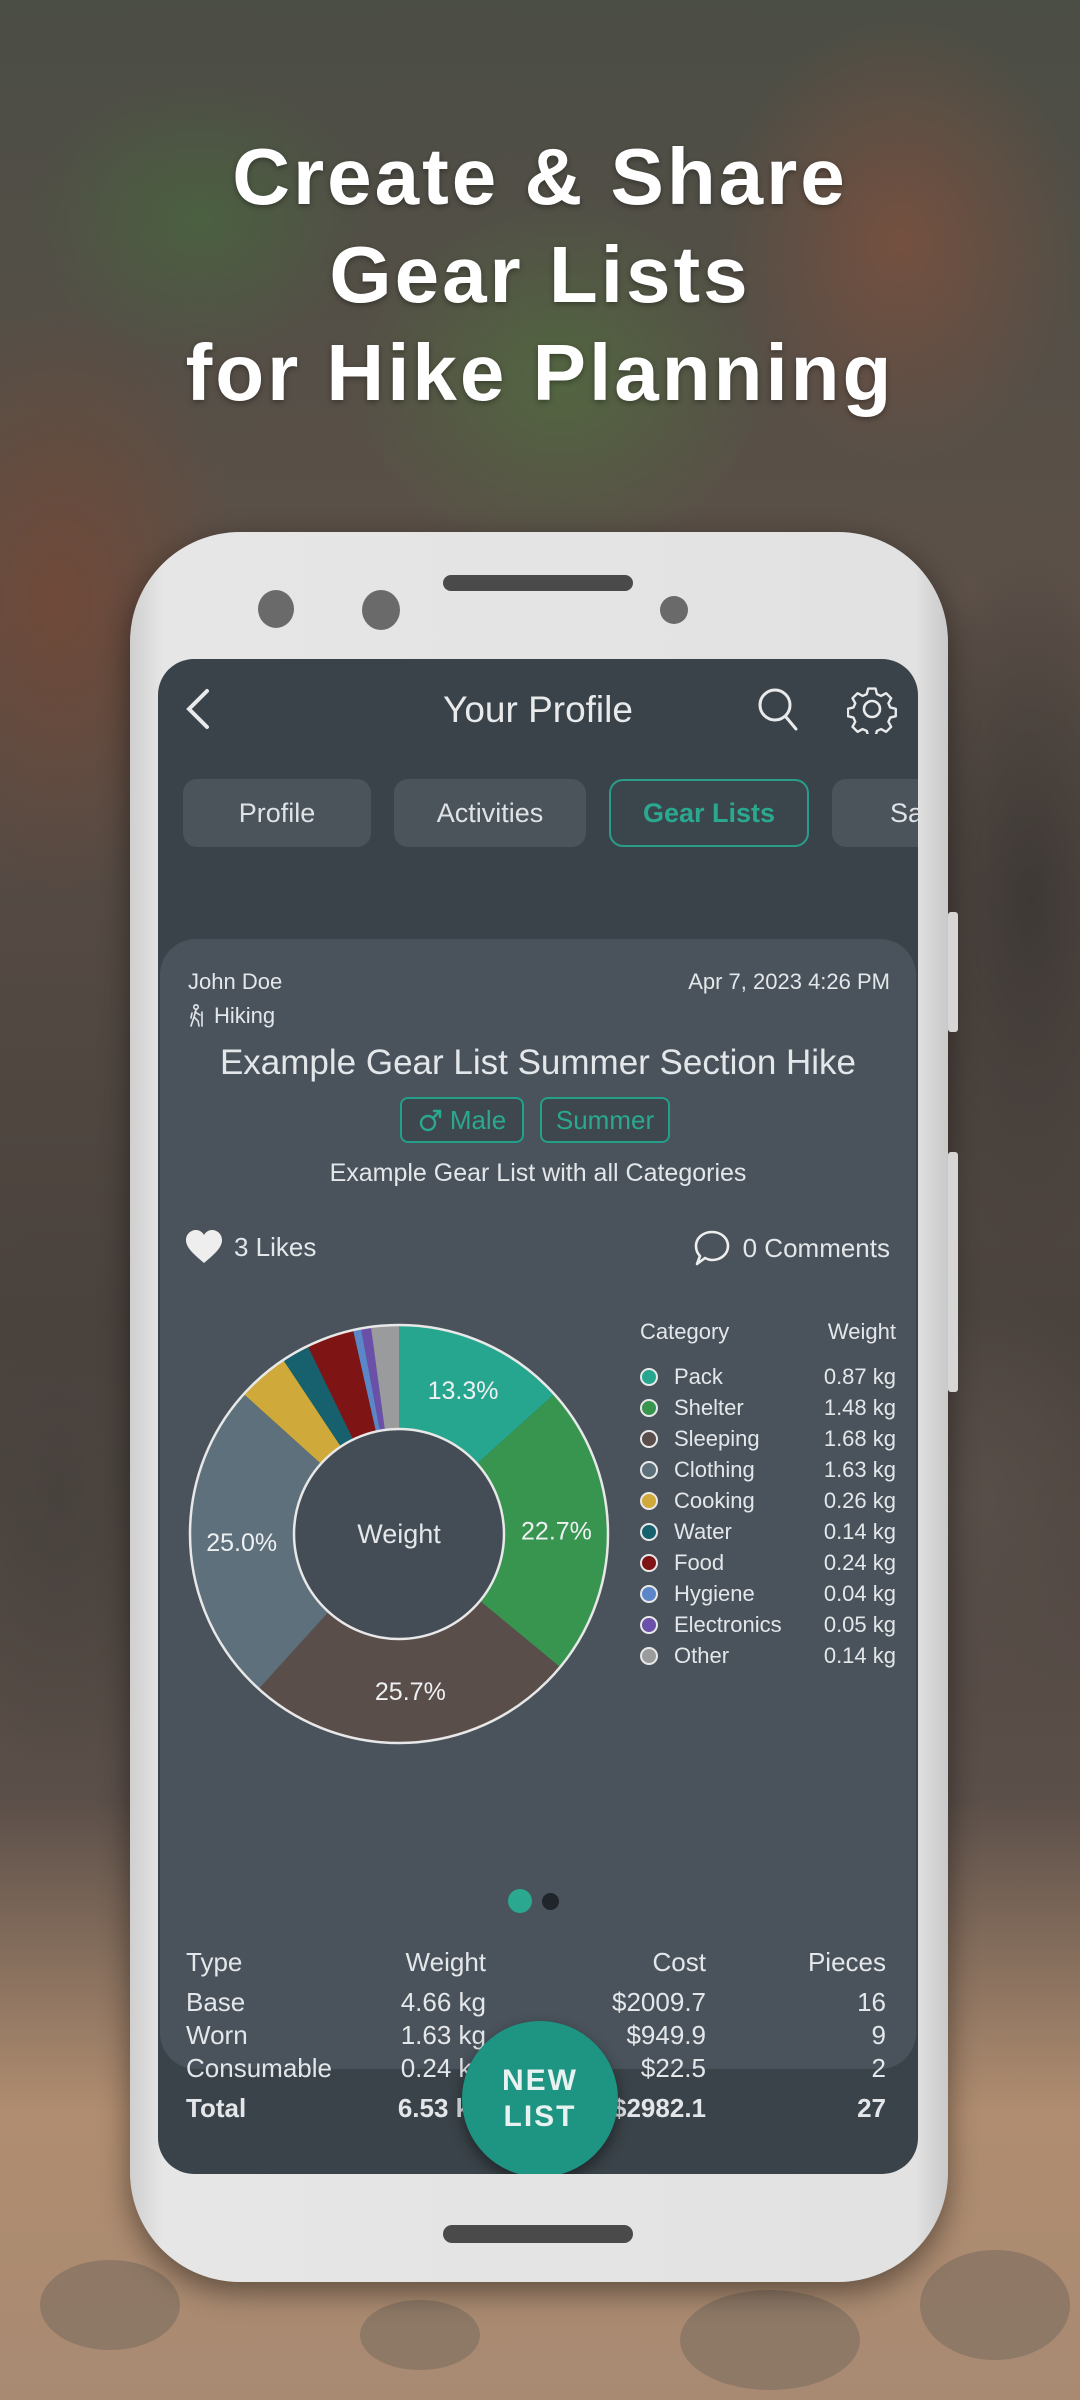 The image size is (1080, 2400). What do you see at coordinates (490, 813) in the screenshot?
I see `tab-activities: Activities` at bounding box center [490, 813].